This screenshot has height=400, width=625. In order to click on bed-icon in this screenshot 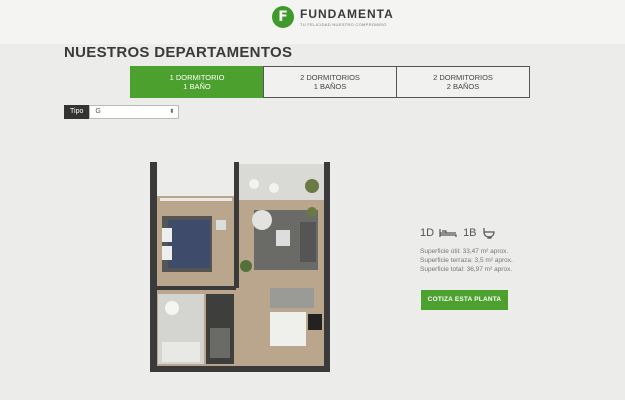, I will do `click(448, 233)`.